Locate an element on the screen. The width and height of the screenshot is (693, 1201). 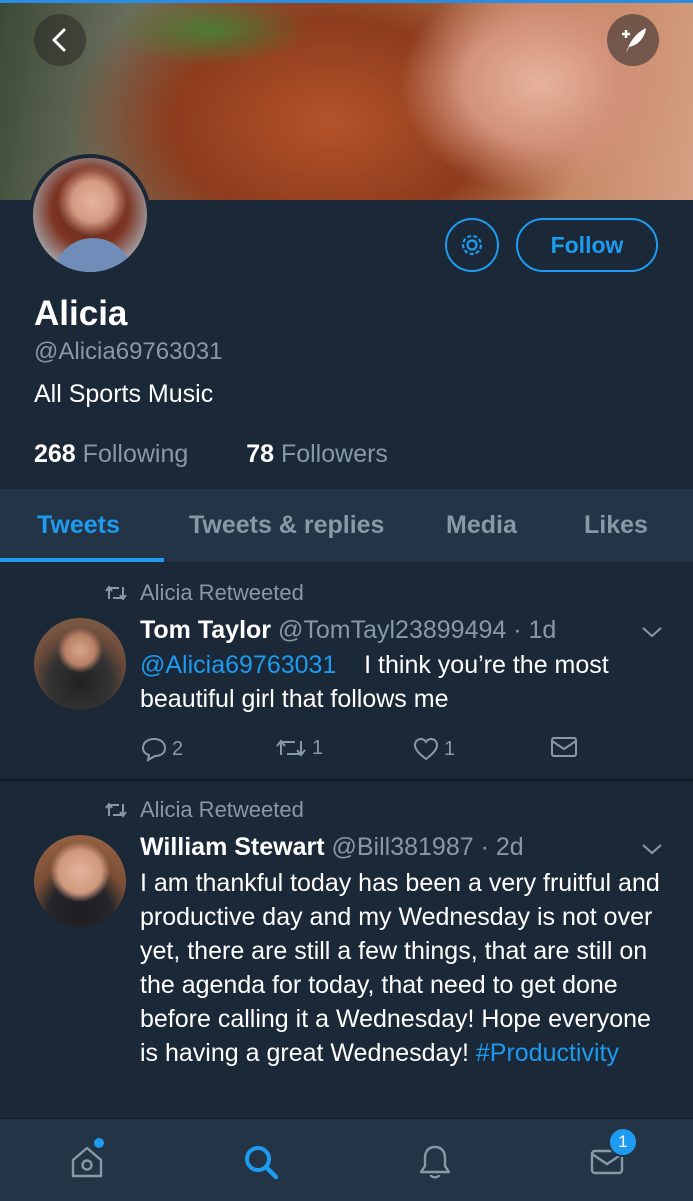
heart-icon is located at coordinates (426, 749).